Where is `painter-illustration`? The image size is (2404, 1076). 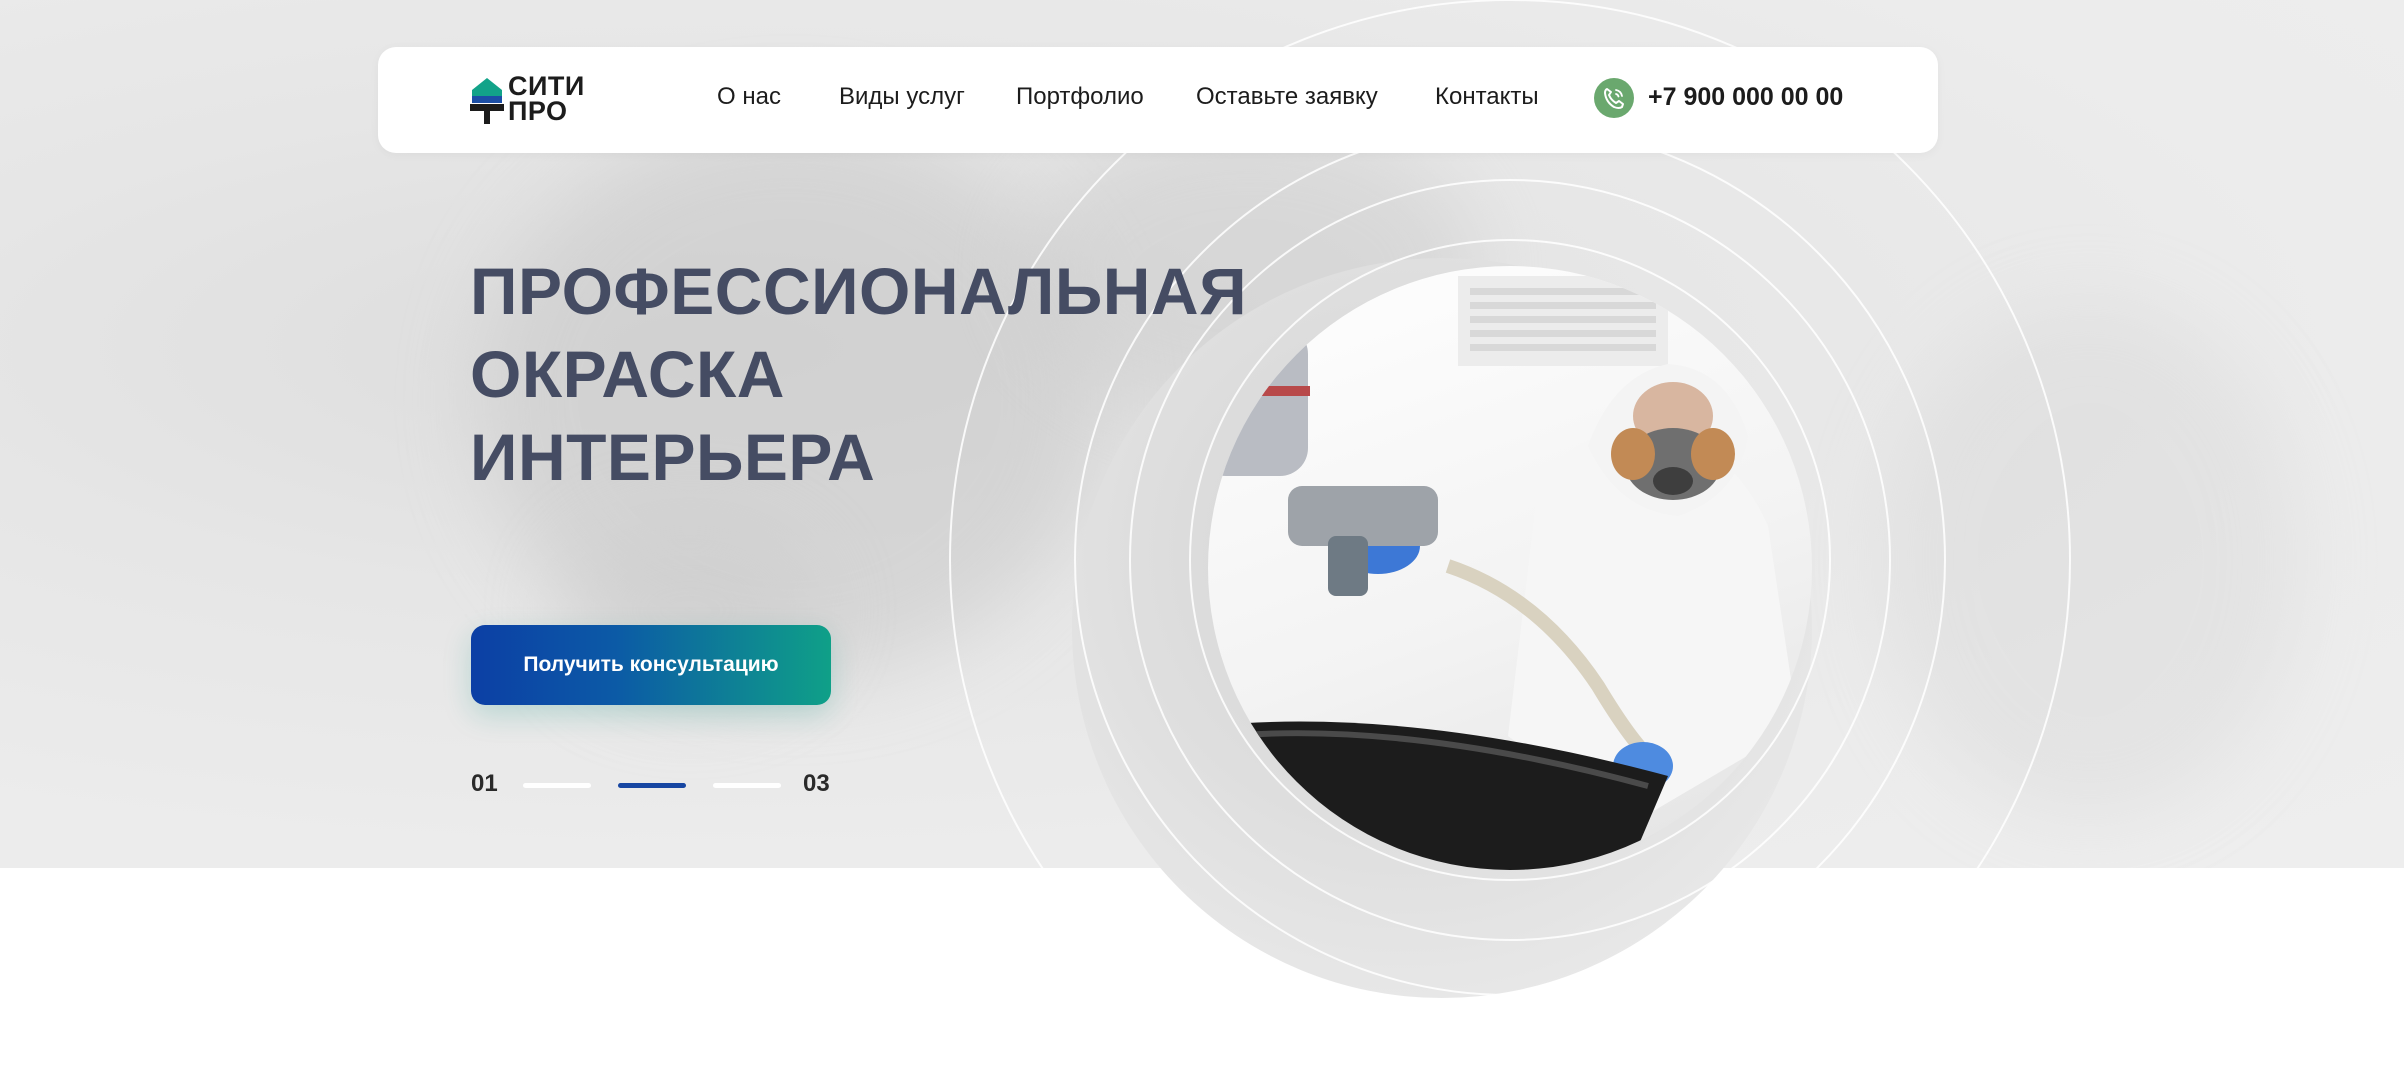 painter-illustration is located at coordinates (1503, 573).